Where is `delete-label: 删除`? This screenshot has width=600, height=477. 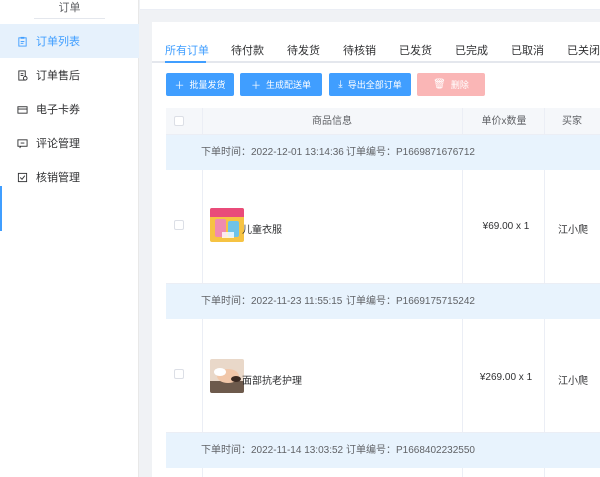
delete-label: 删除 is located at coordinates (459, 85).